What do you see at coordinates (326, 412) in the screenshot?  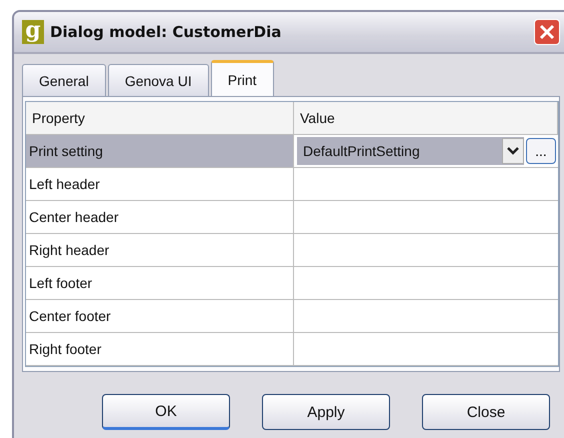 I see `dialog-button: Apply` at bounding box center [326, 412].